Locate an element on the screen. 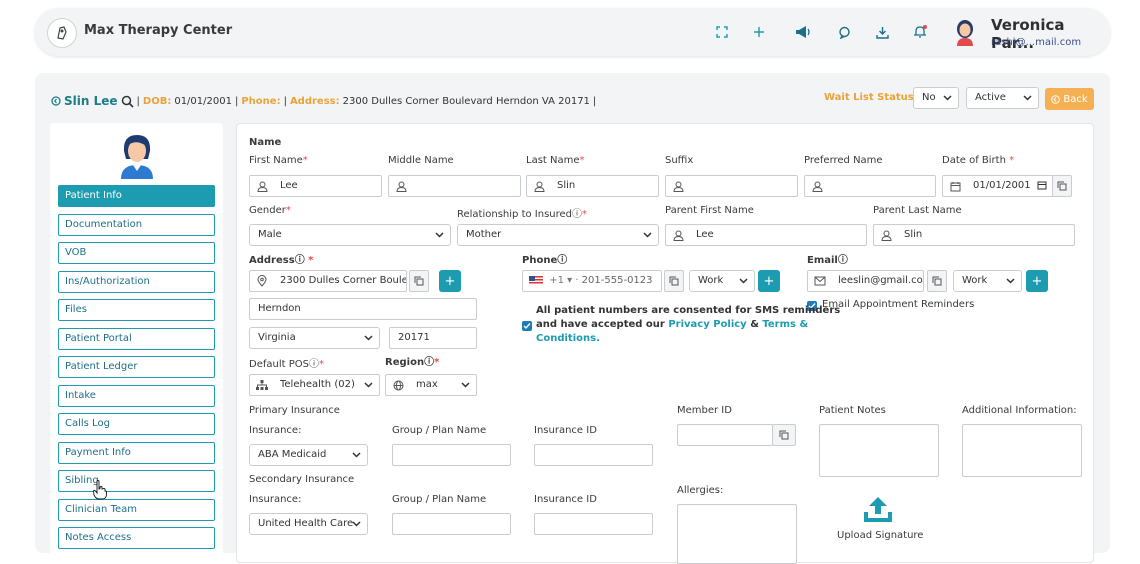 This screenshot has height=564, width=1140. add-email-button: + is located at coordinates (1037, 281).